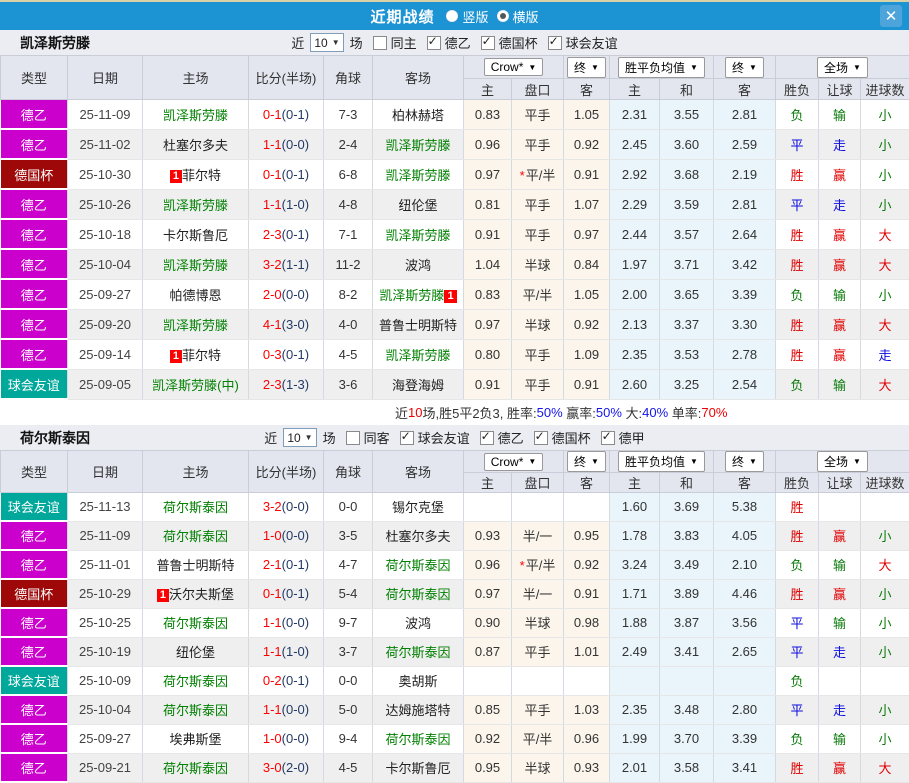  I want to click on team-link: 柏林赫塔, so click(418, 115).